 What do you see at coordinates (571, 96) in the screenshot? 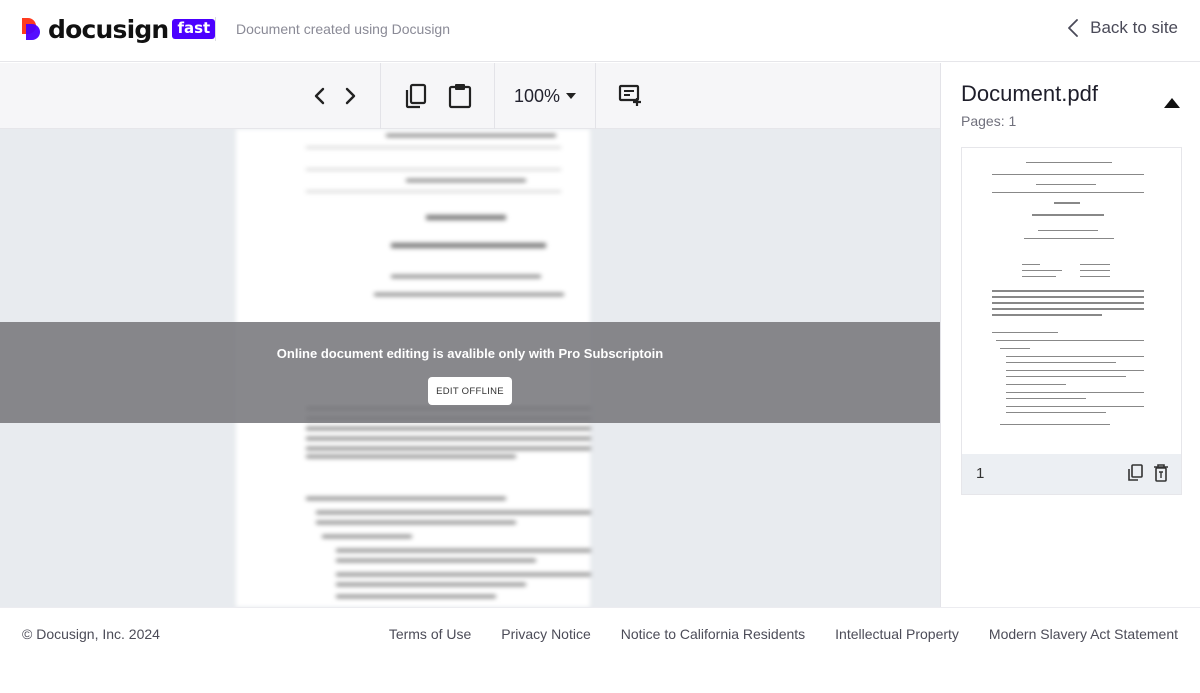
I see `caret-down-icon` at bounding box center [571, 96].